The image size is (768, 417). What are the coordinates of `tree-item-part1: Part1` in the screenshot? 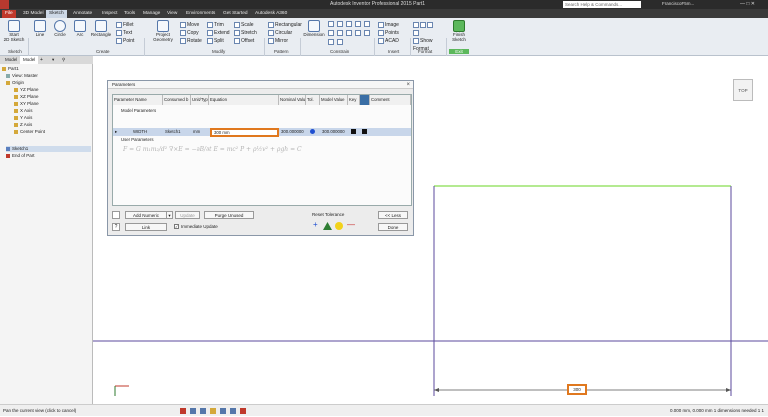 It's located at (10, 69).